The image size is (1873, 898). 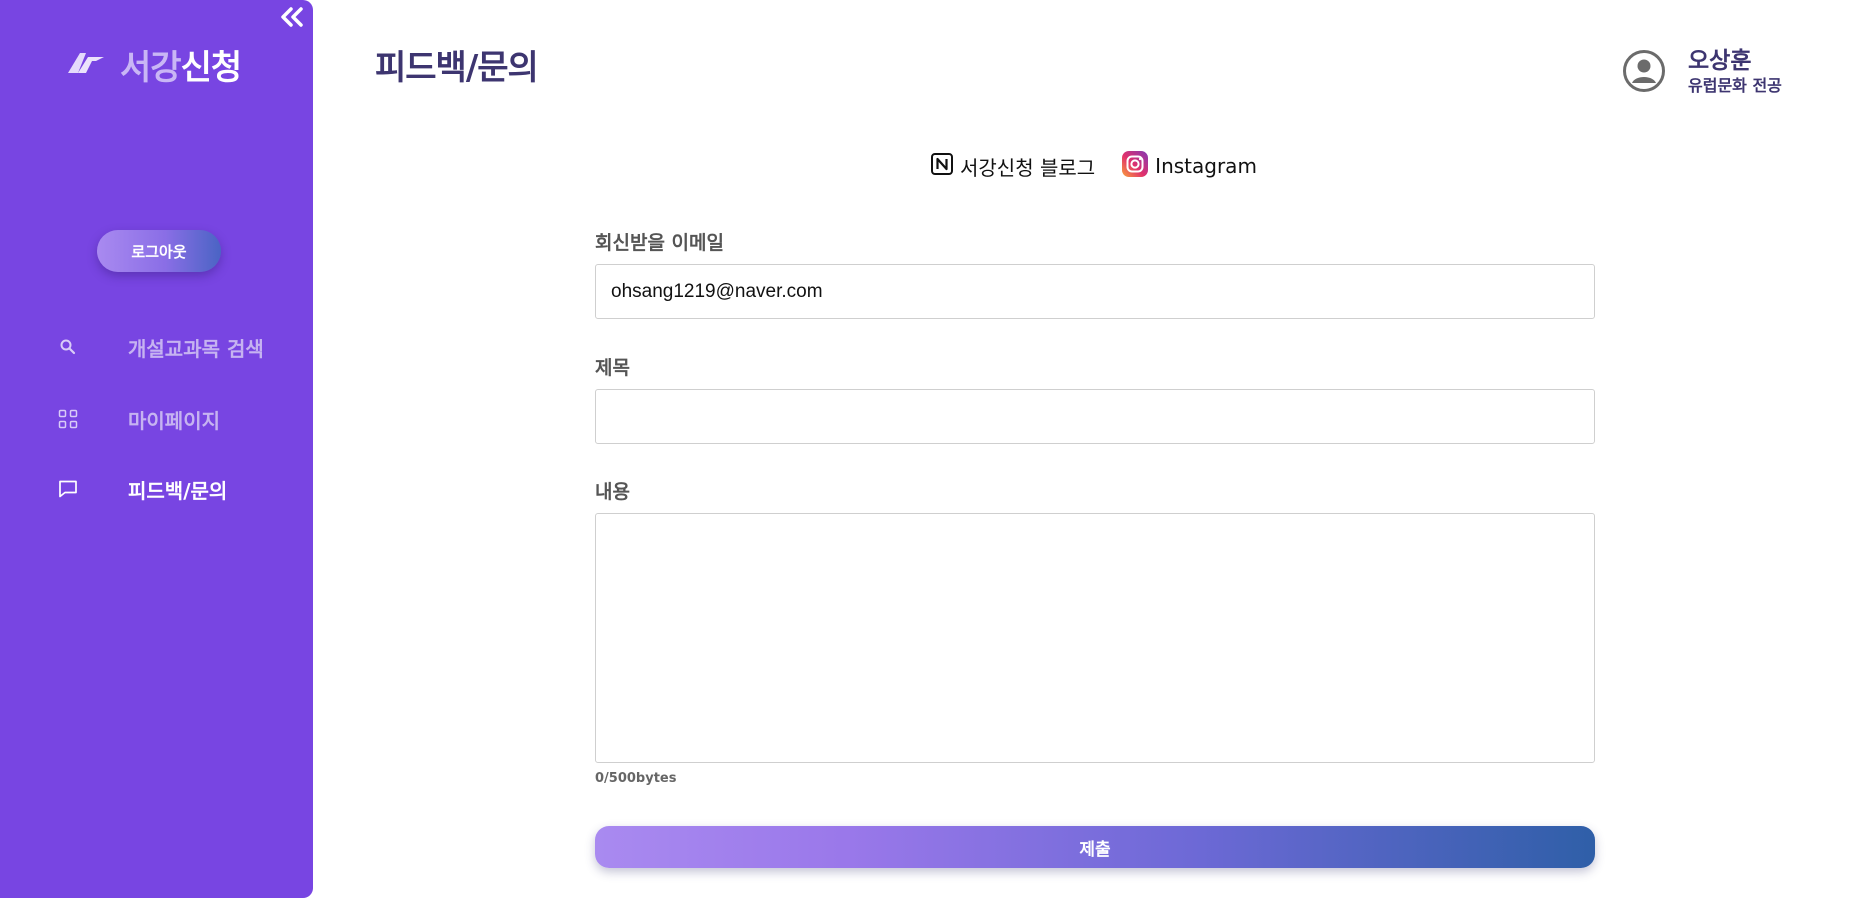 I want to click on notion-icon, so click(x=942, y=166).